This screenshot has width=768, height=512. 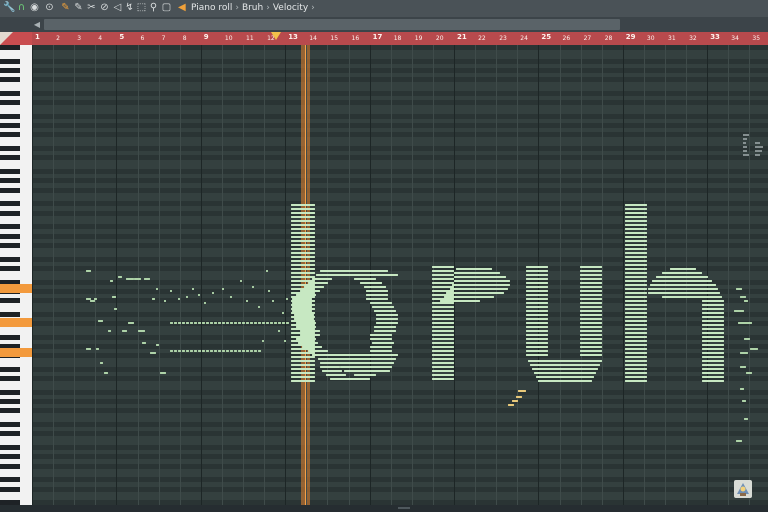 What do you see at coordinates (290, 8) in the screenshot?
I see `breadcrumb-item: Velocity` at bounding box center [290, 8].